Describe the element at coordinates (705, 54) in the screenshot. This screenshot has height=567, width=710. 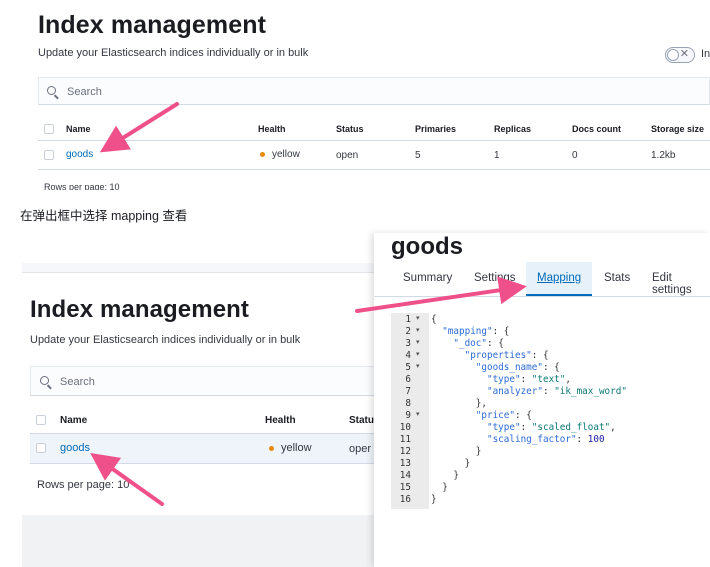
I see `toggle-label: In` at that location.